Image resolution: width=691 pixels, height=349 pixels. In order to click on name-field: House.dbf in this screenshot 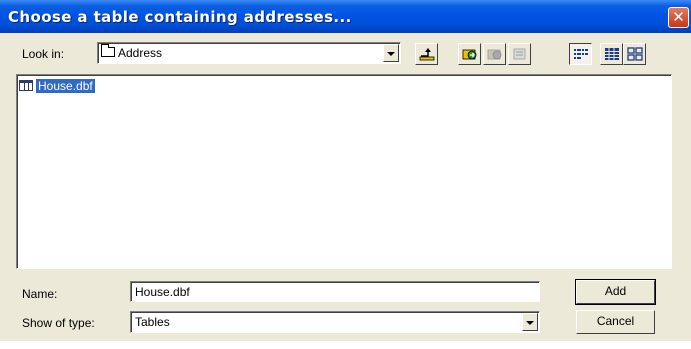, I will do `click(335, 291)`.